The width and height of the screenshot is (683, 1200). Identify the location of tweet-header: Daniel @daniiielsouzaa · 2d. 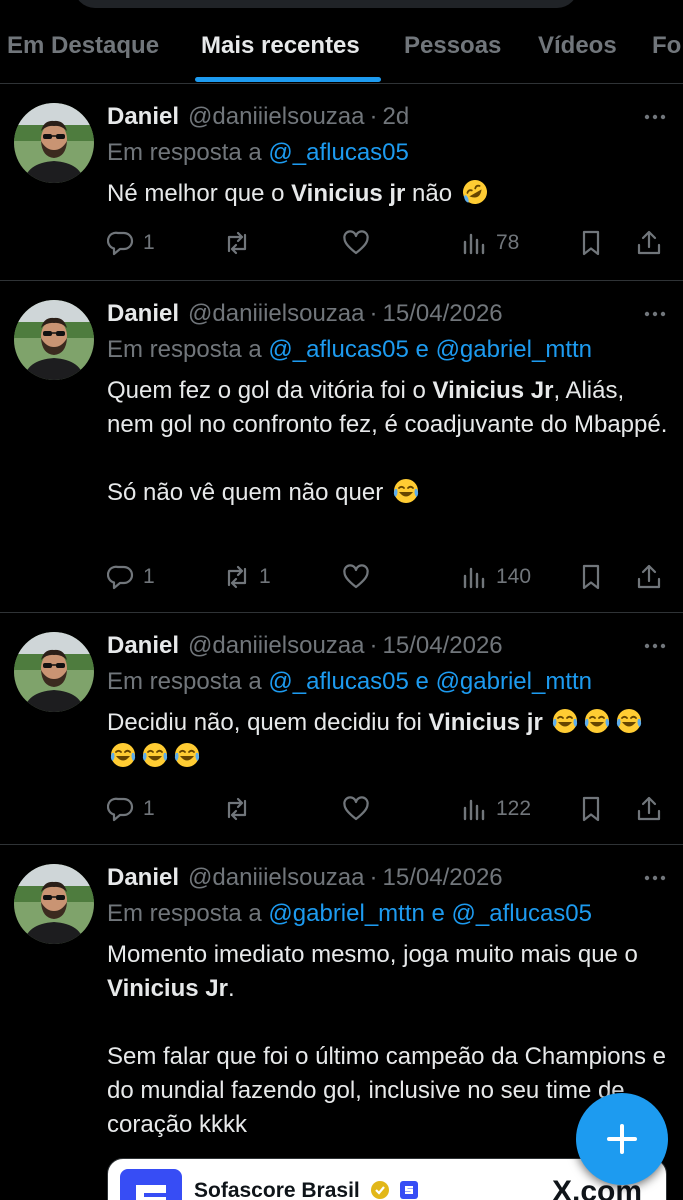
(388, 117).